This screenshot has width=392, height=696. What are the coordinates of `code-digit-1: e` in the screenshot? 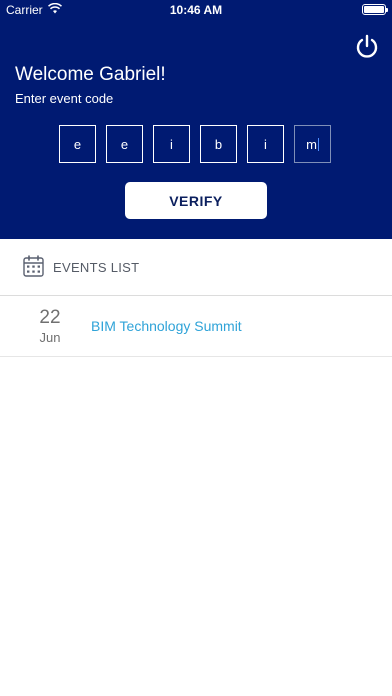 It's located at (77, 144).